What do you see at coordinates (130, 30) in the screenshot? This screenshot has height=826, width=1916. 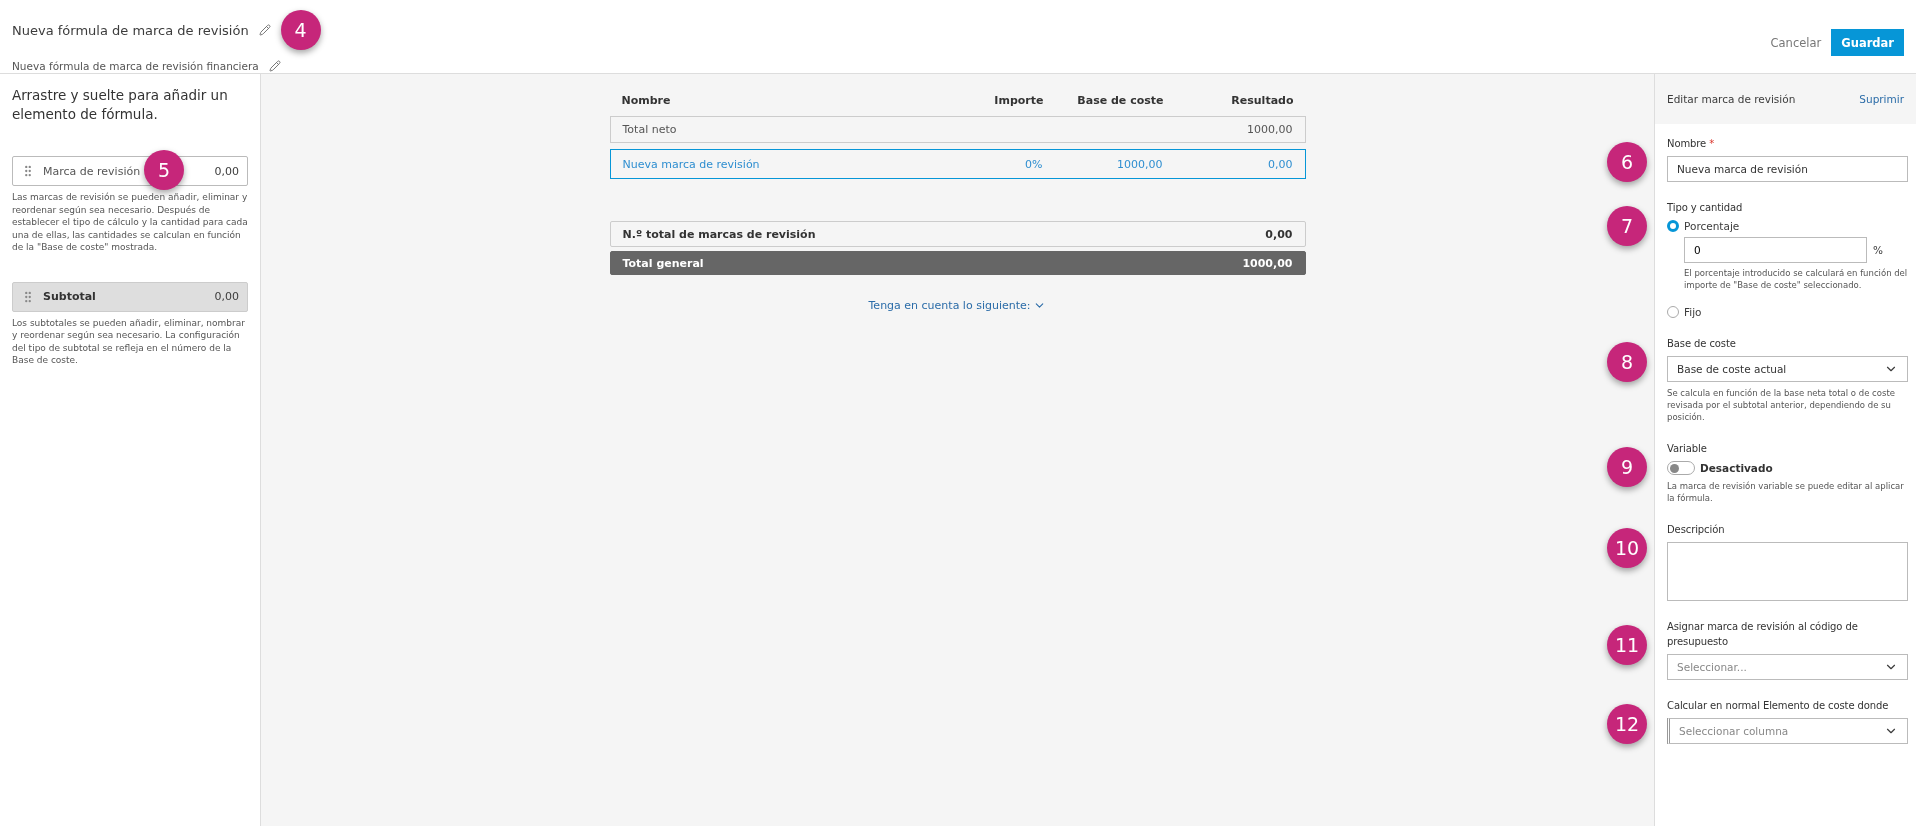 I see `formula-title: Nueva fórmula de marca de revisión` at bounding box center [130, 30].